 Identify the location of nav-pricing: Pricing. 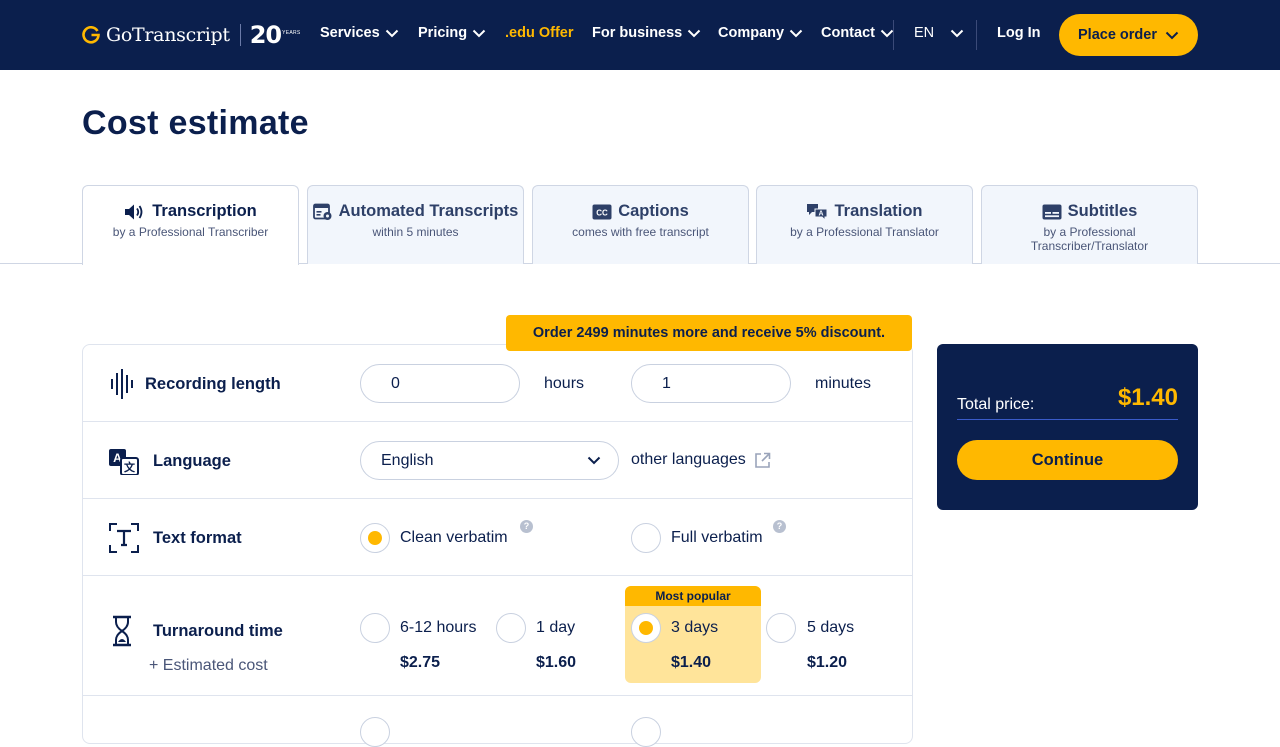
(452, 33).